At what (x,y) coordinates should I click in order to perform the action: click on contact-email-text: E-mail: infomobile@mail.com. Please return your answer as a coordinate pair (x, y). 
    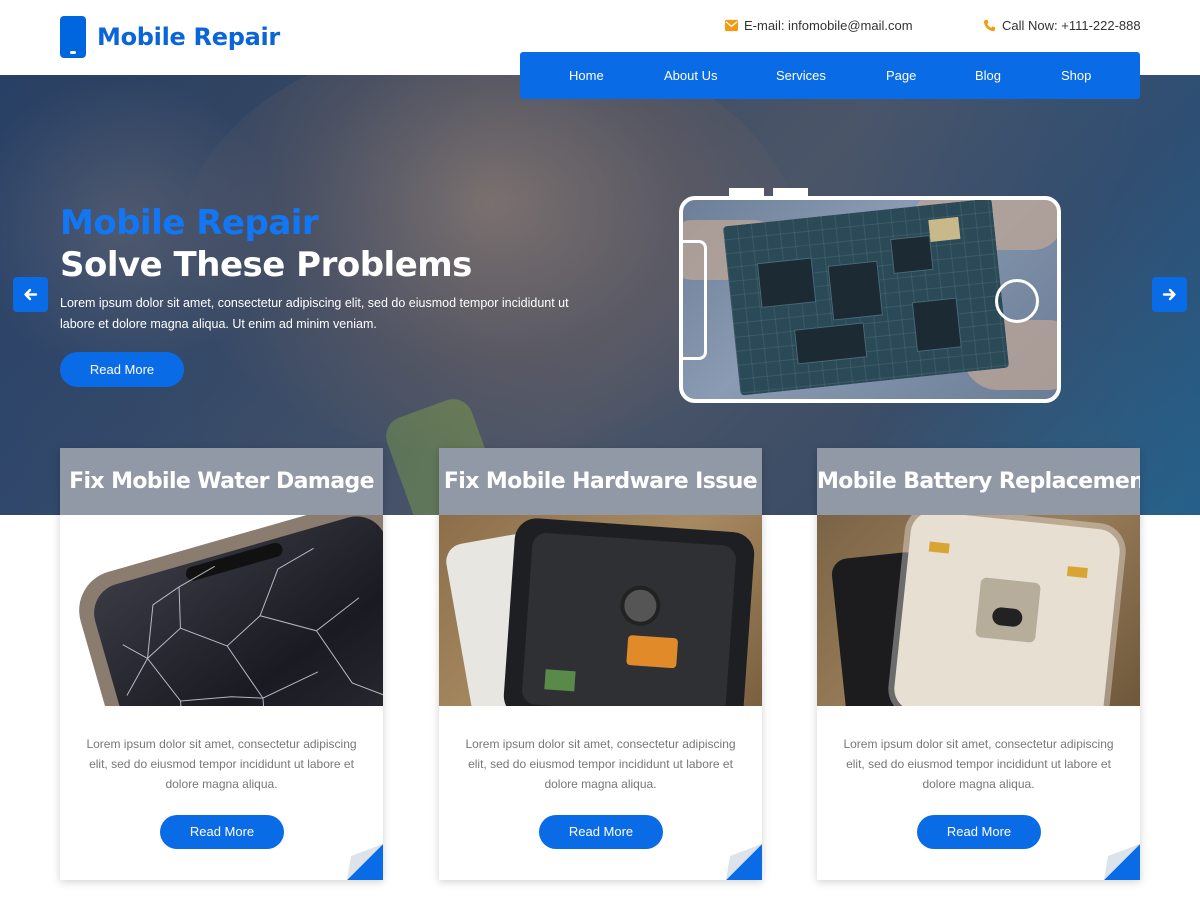
    Looking at the image, I should click on (828, 25).